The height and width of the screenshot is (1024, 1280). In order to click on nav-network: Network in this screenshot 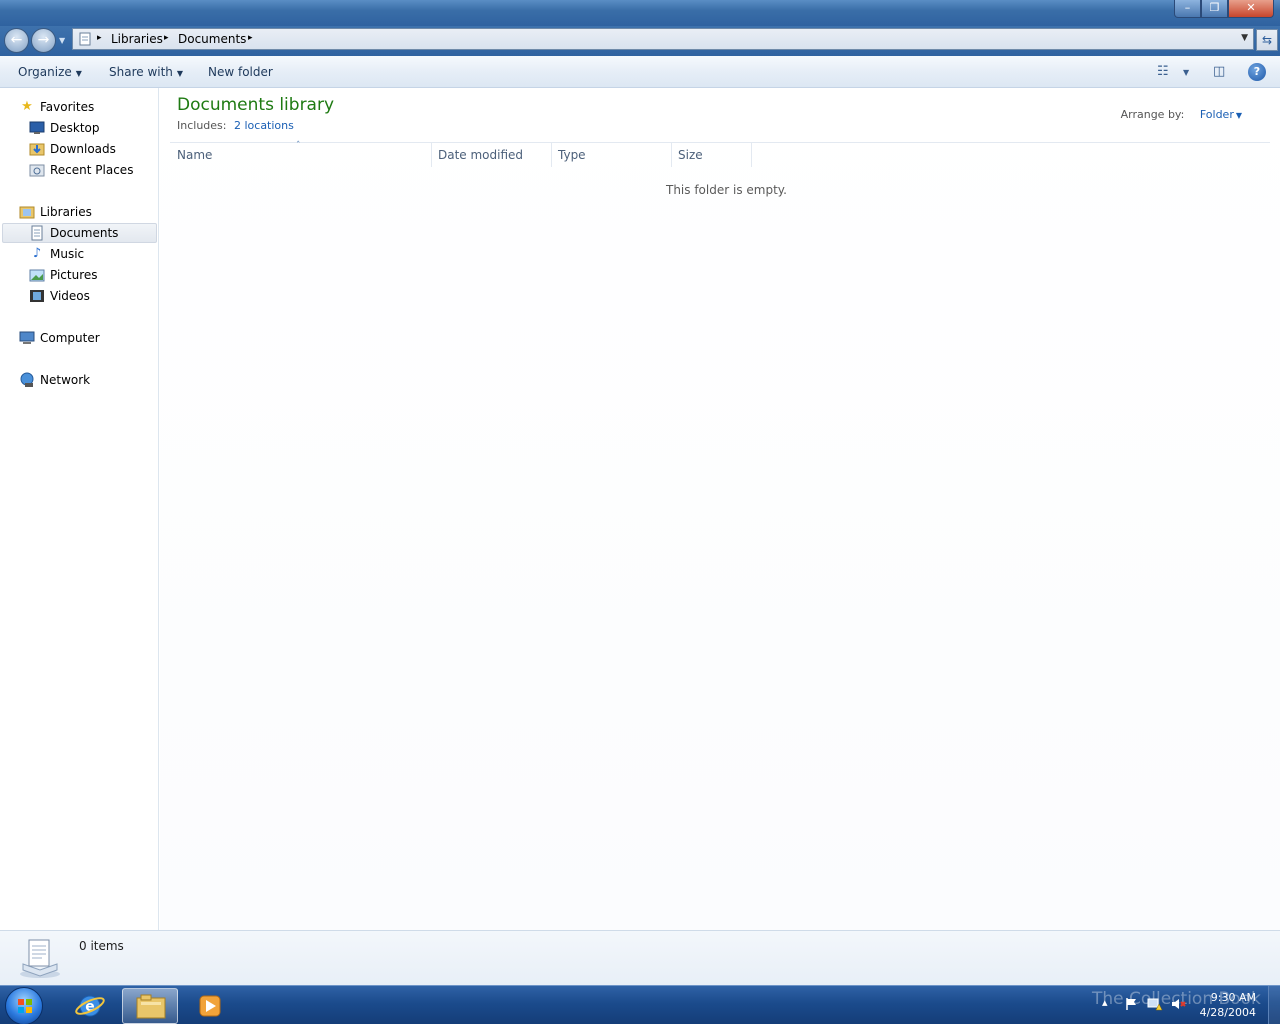, I will do `click(54, 380)`.